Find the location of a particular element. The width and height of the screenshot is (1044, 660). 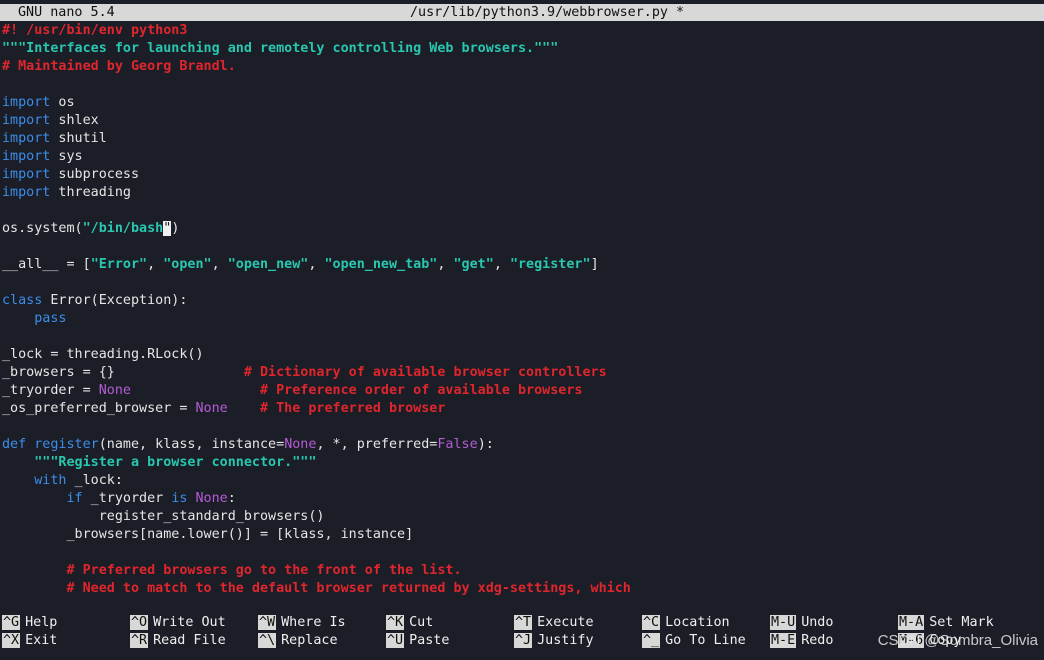

shortcut-set-mark: M-A Set Mark is located at coordinates (946, 623).